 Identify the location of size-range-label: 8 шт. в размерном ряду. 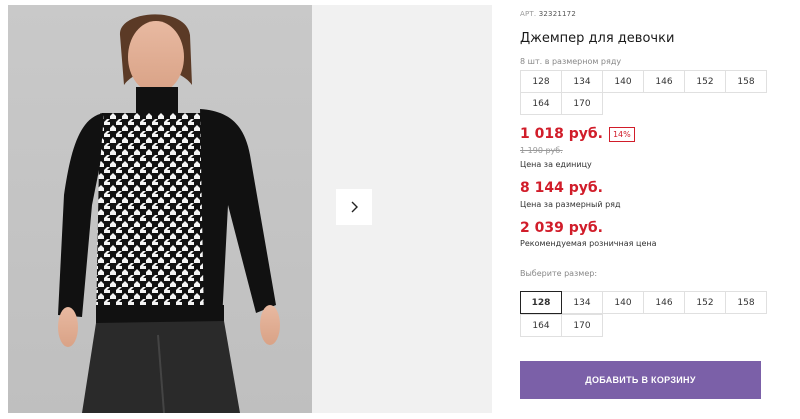
(571, 61).